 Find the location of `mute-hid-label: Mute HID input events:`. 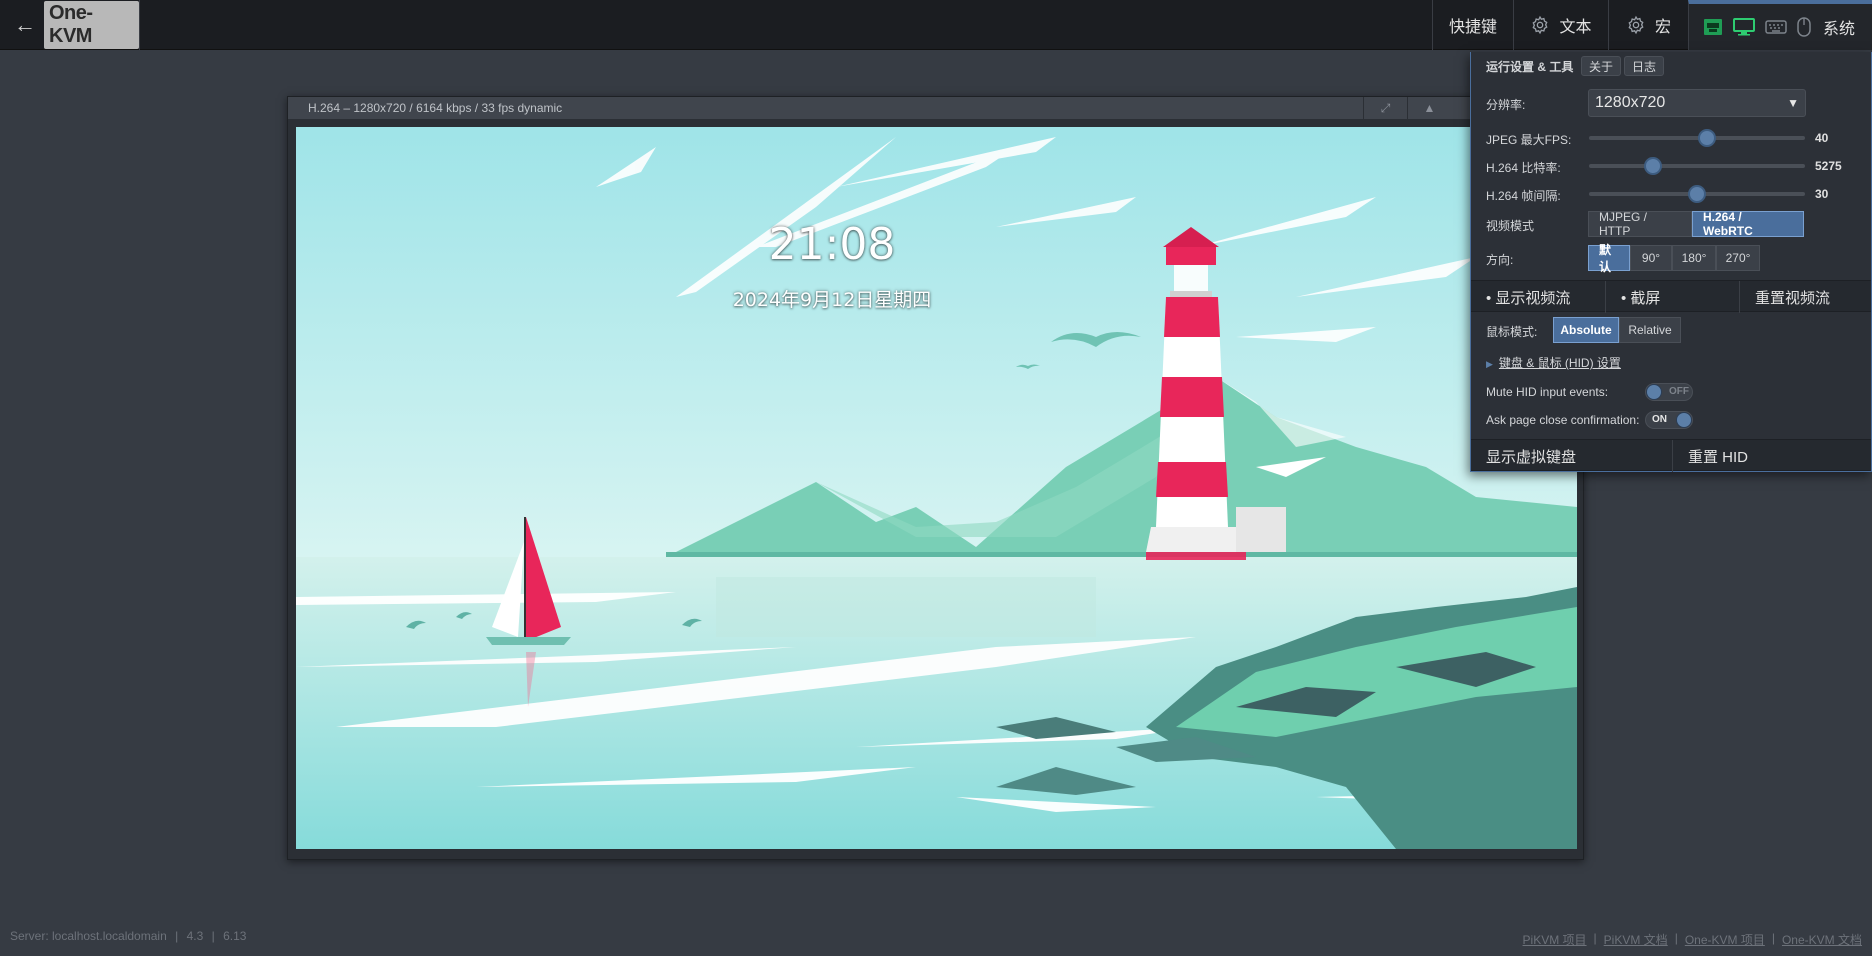

mute-hid-label: Mute HID input events: is located at coordinates (1547, 392).